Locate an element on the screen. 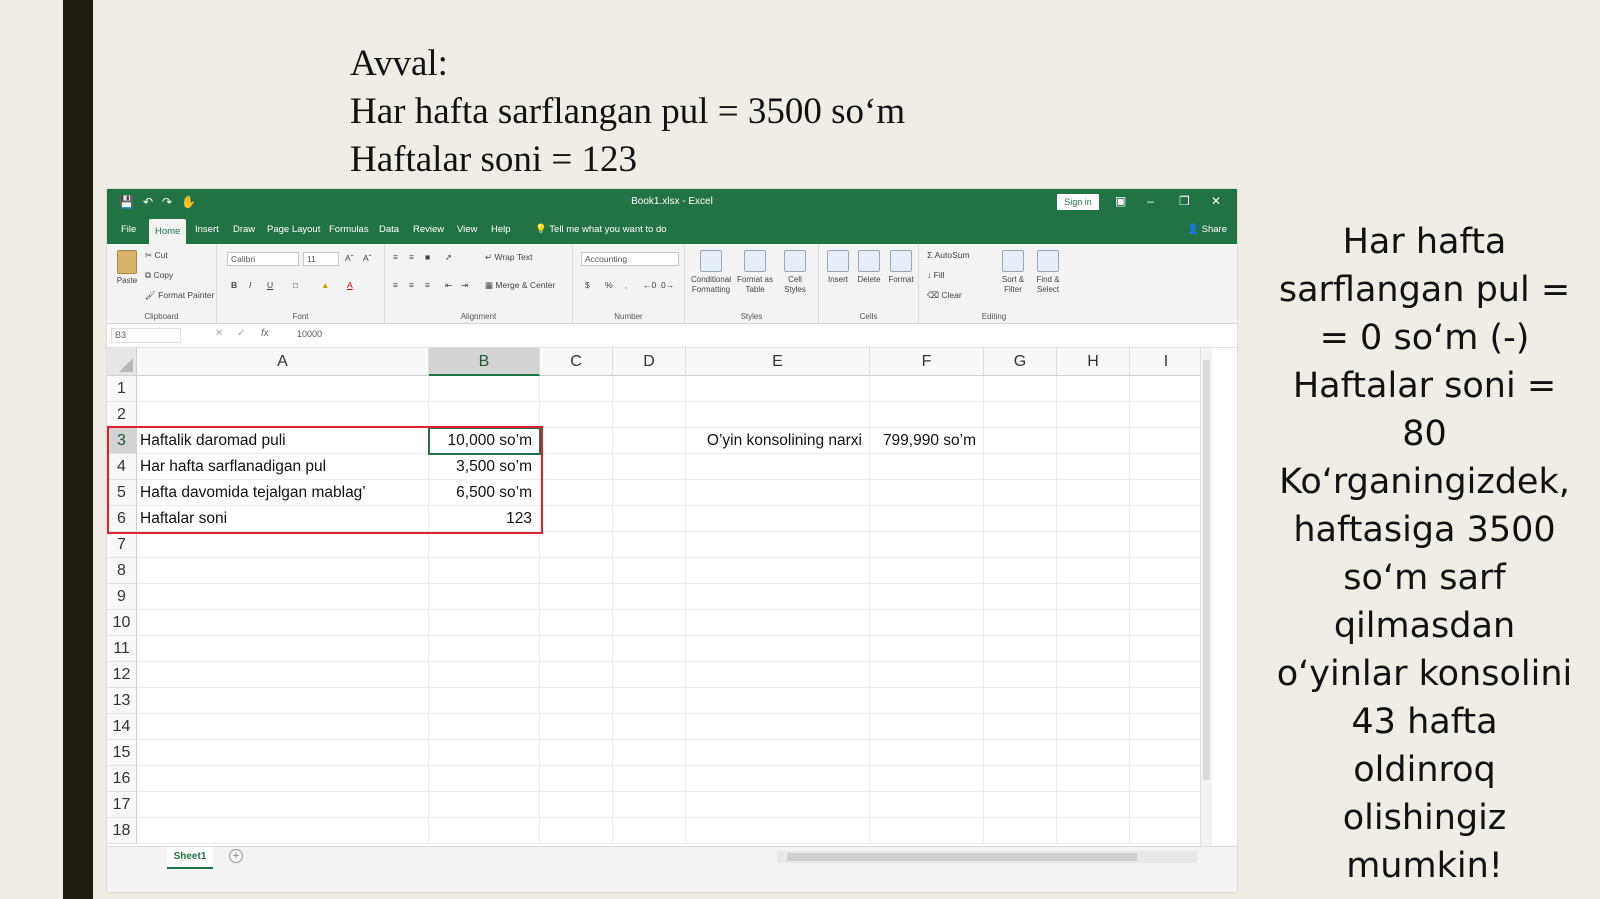  row-header: 8 is located at coordinates (122, 571).